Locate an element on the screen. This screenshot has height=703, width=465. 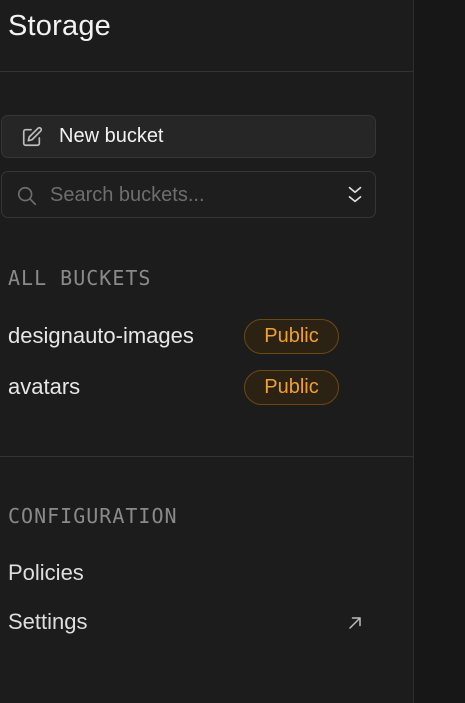
configuration-heading: CONFIGURATION is located at coordinates (93, 516).